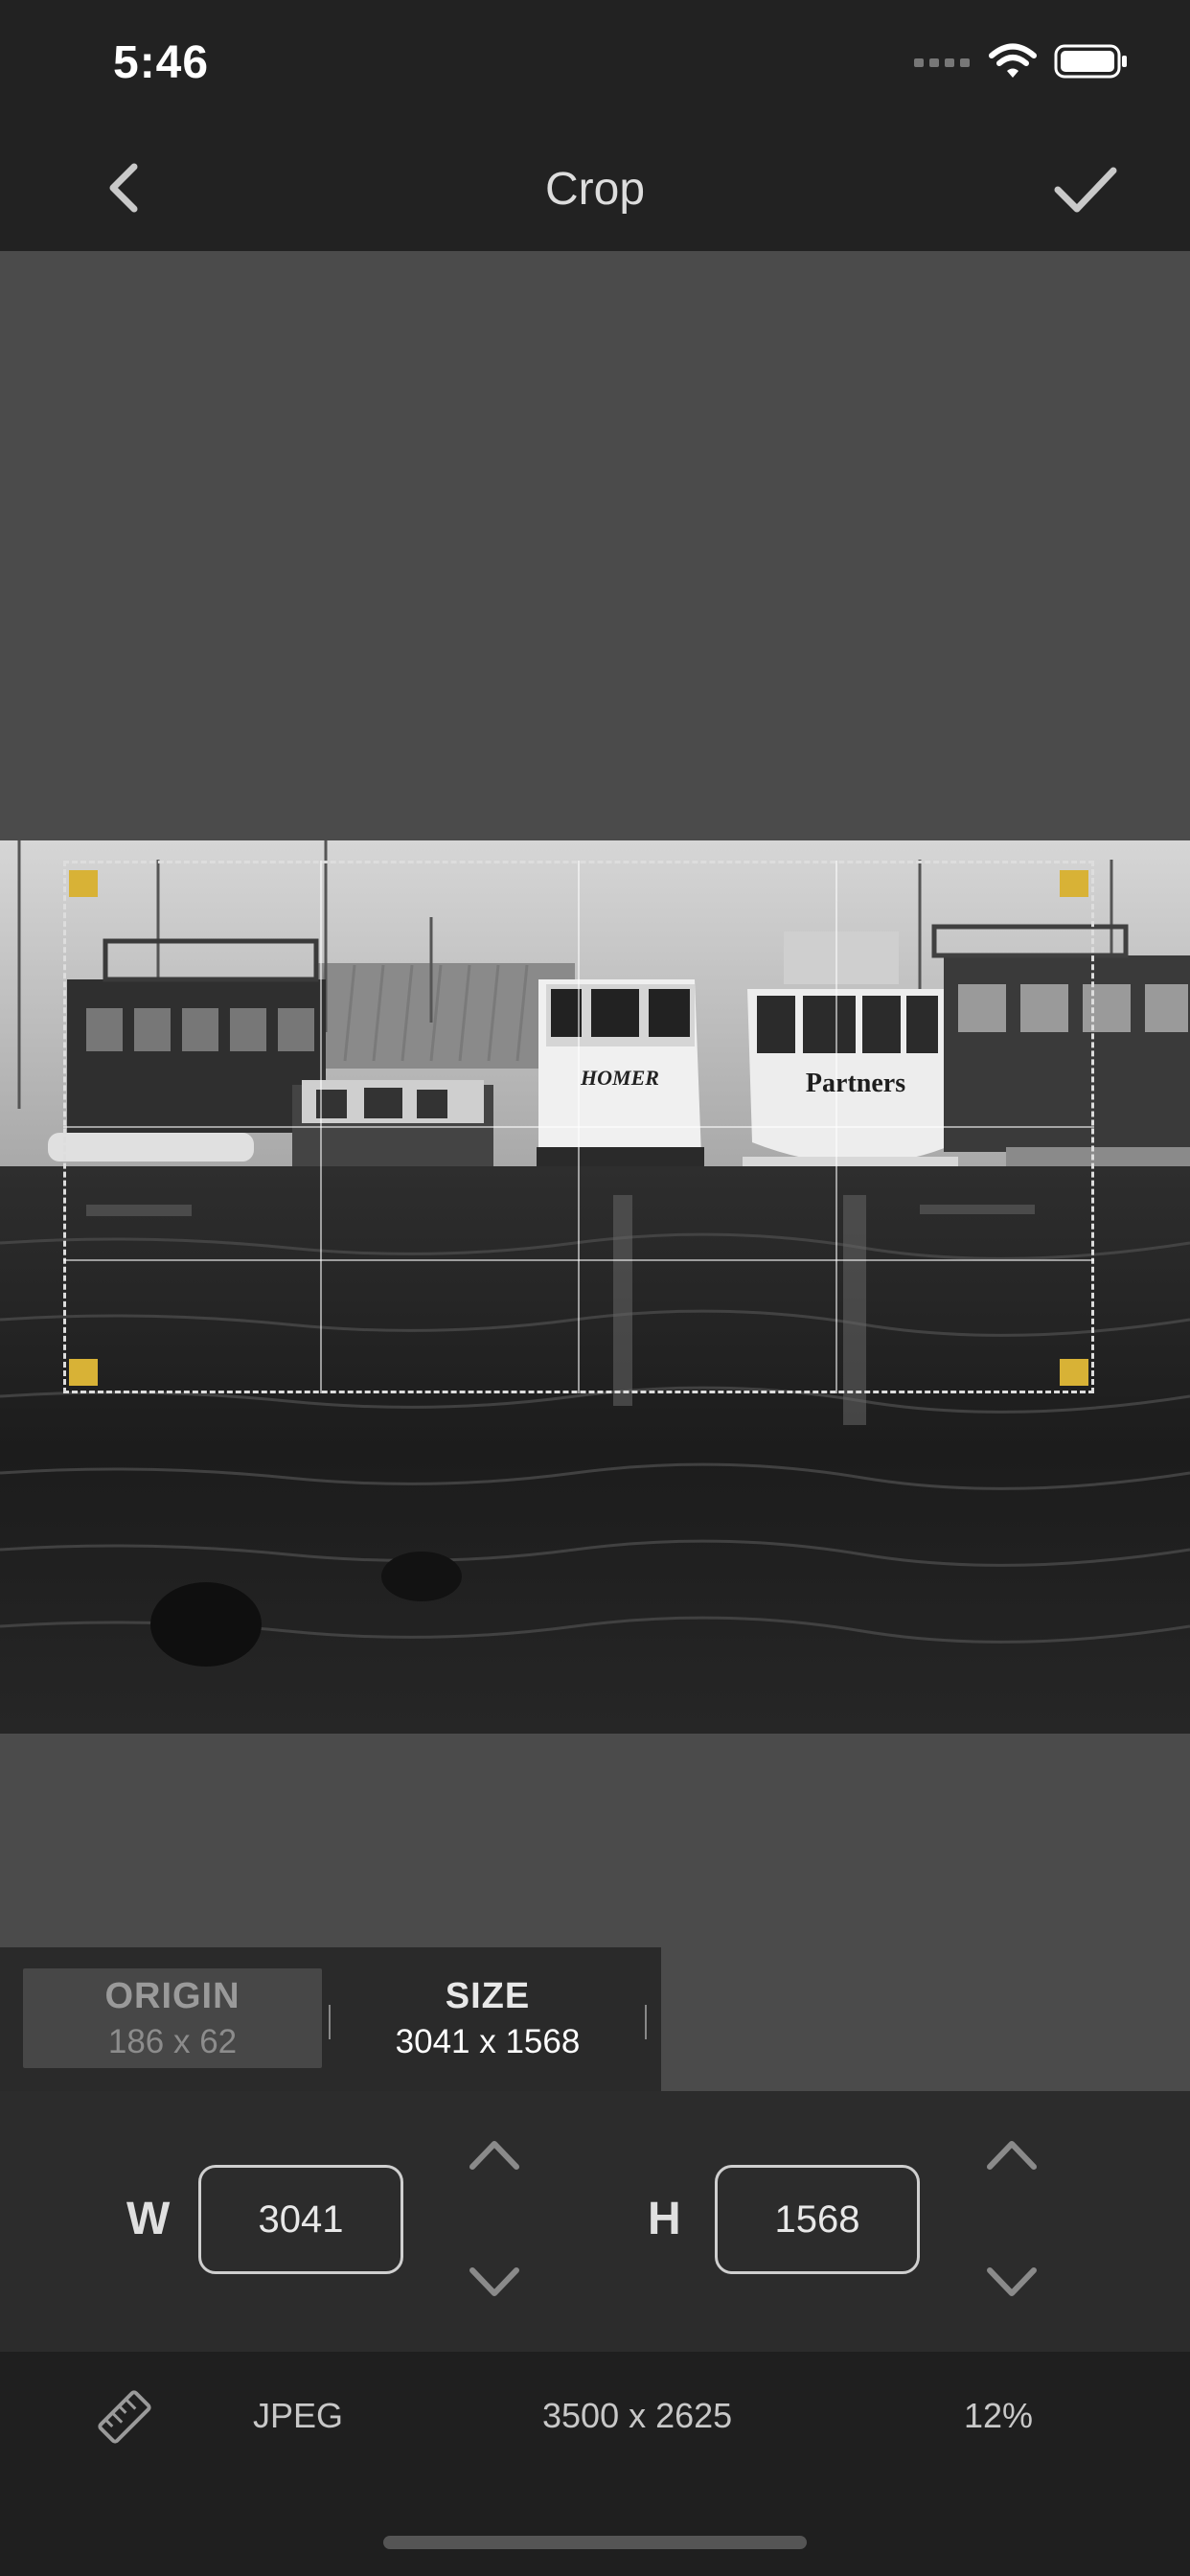  What do you see at coordinates (942, 63) in the screenshot?
I see `signal-icon` at bounding box center [942, 63].